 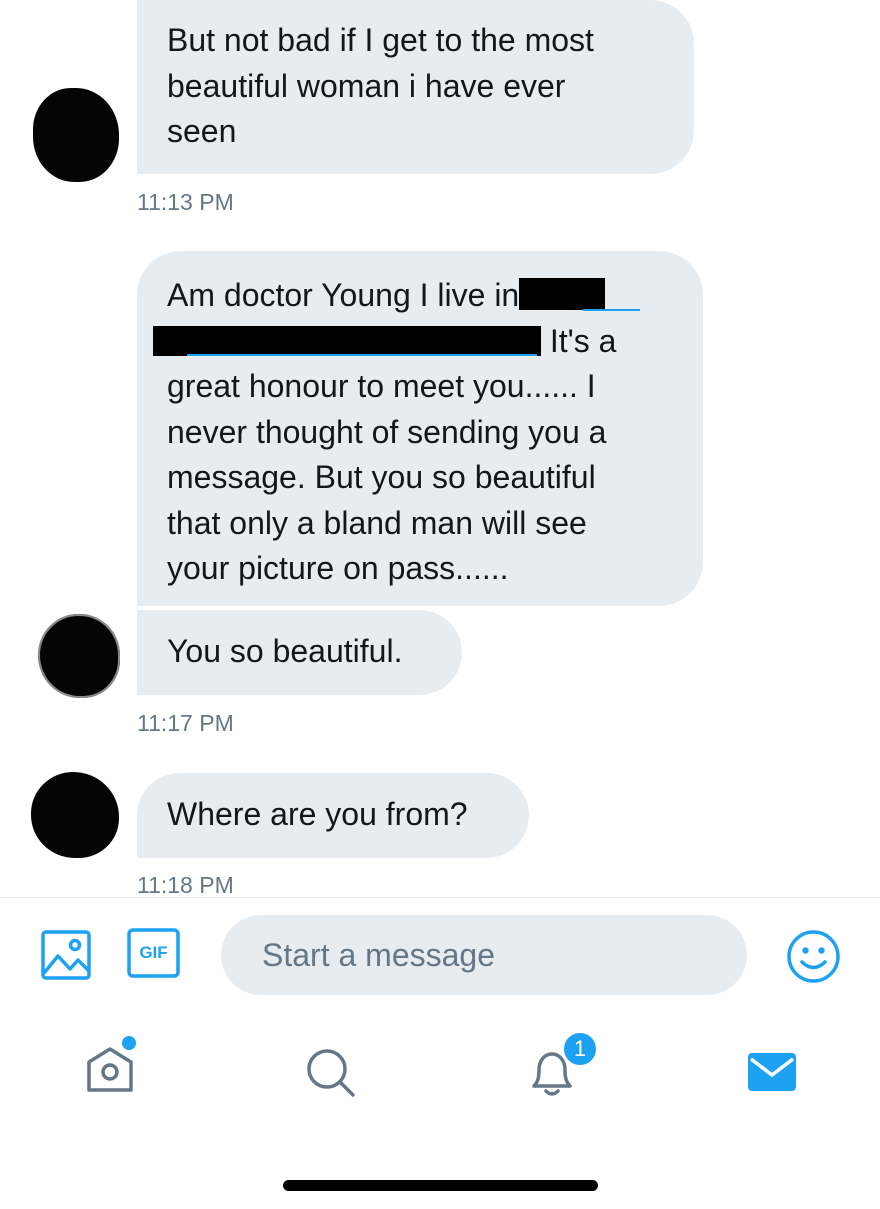 What do you see at coordinates (387, 431) in the screenshot?
I see `message-line: never thought of sending you a` at bounding box center [387, 431].